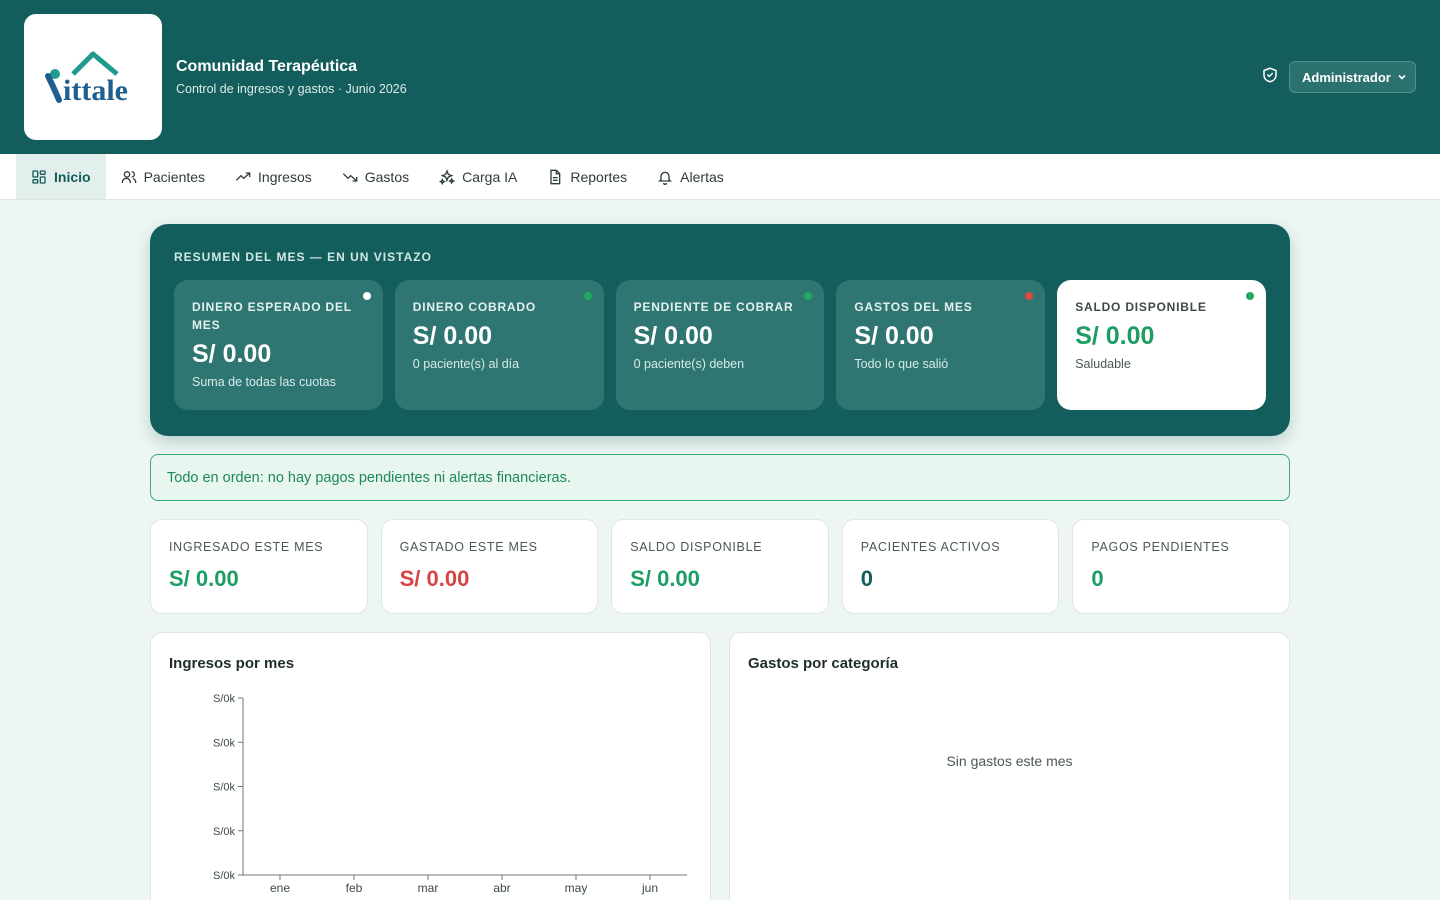 Image resolution: width=1440 pixels, height=900 pixels. I want to click on logo-mark: ittale, so click(86, 79).